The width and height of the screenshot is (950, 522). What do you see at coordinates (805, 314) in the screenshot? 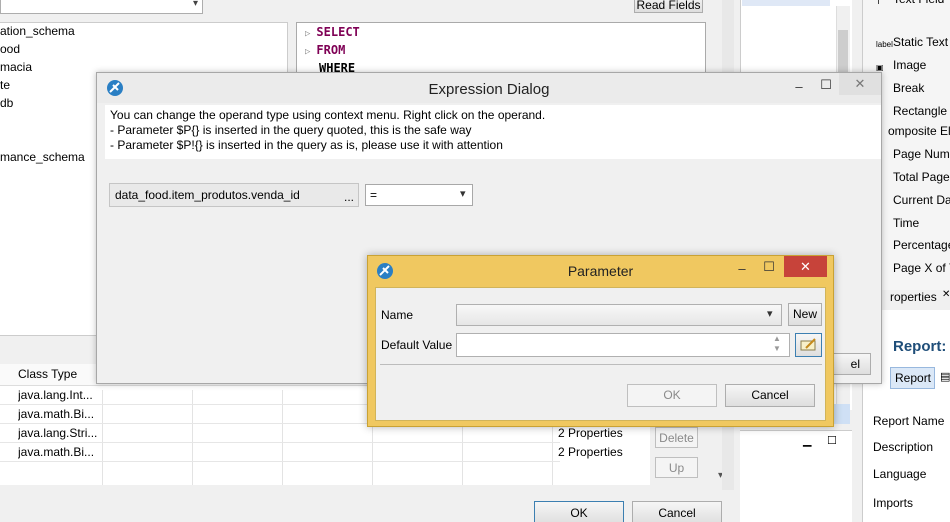
I see `new-button: New` at bounding box center [805, 314].